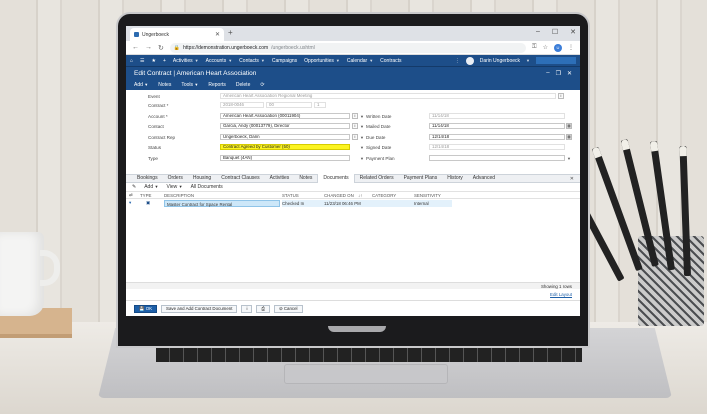 This screenshot has height=414, width=707. Describe the element at coordinates (141, 85) in the screenshot. I see `toolbar-add-button: Add ▼` at that location.